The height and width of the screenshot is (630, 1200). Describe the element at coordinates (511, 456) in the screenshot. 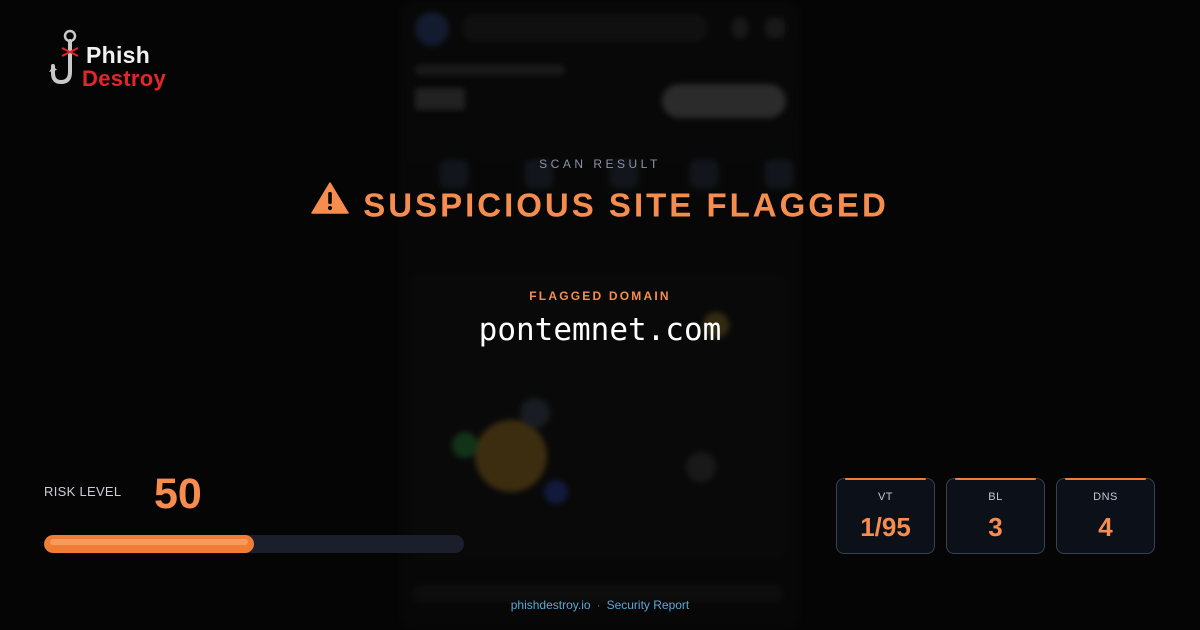

I see `background-coin-image` at that location.